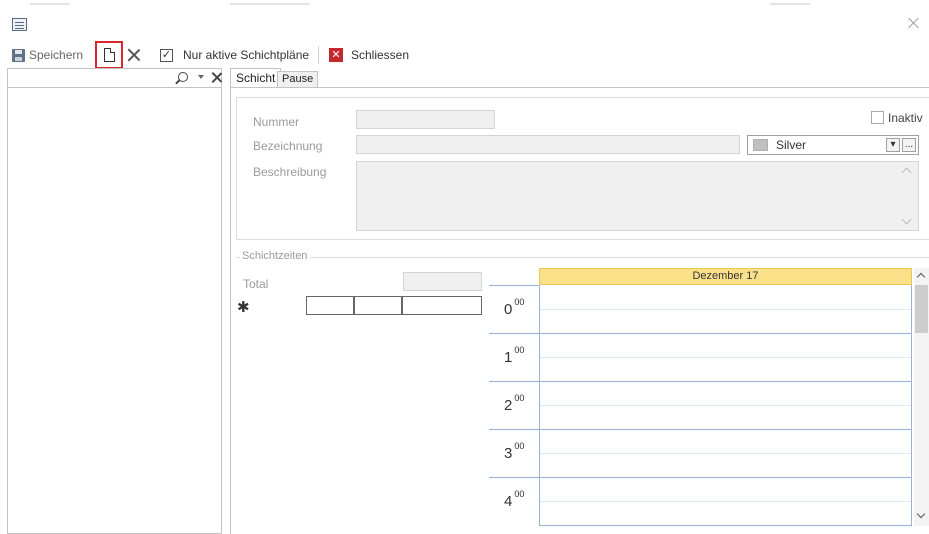  I want to click on app-window-icon, so click(19, 24).